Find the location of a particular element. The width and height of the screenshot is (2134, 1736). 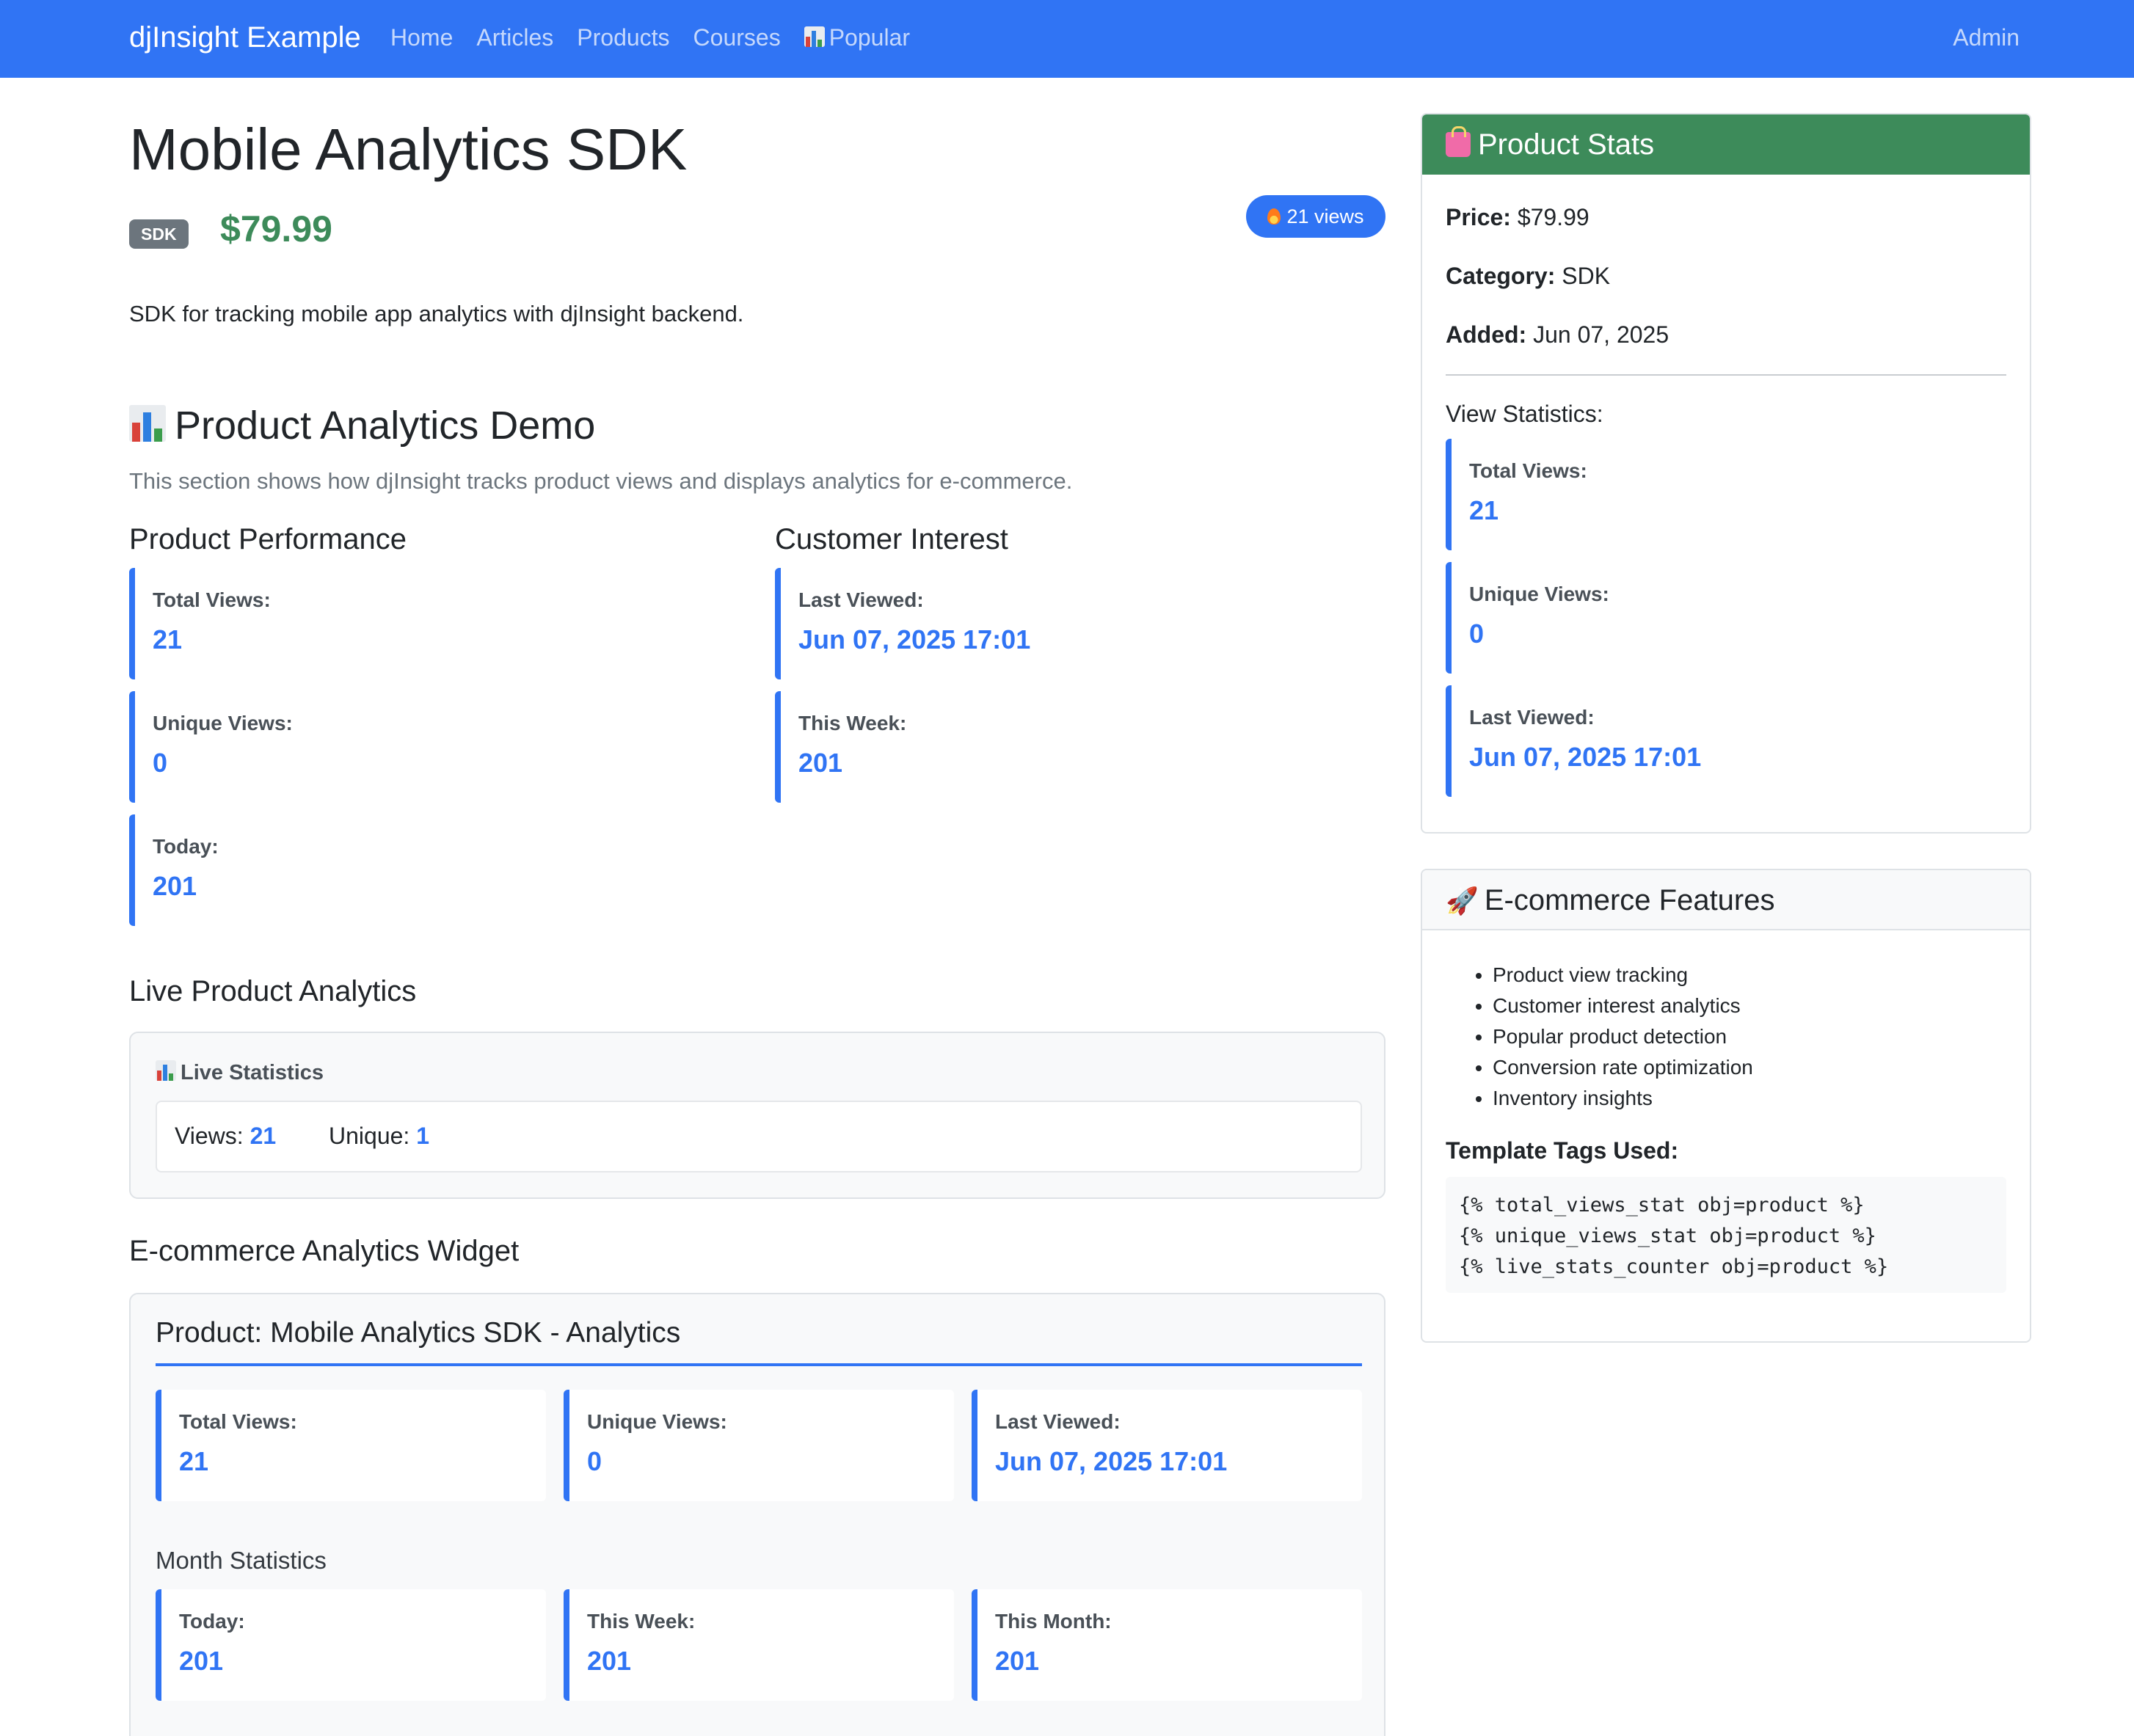

live-stats-counter: Views: 21 Unique: 1 is located at coordinates (759, 1136).